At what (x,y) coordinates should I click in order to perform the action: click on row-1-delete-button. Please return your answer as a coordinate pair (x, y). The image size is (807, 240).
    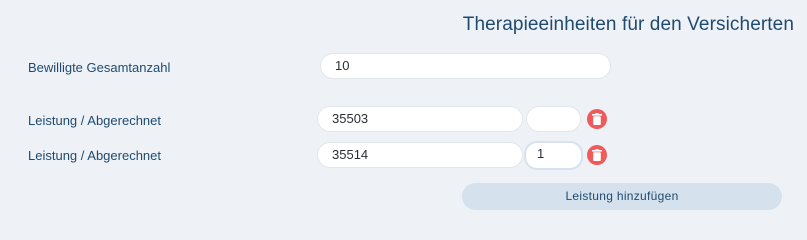
    Looking at the image, I should click on (597, 119).